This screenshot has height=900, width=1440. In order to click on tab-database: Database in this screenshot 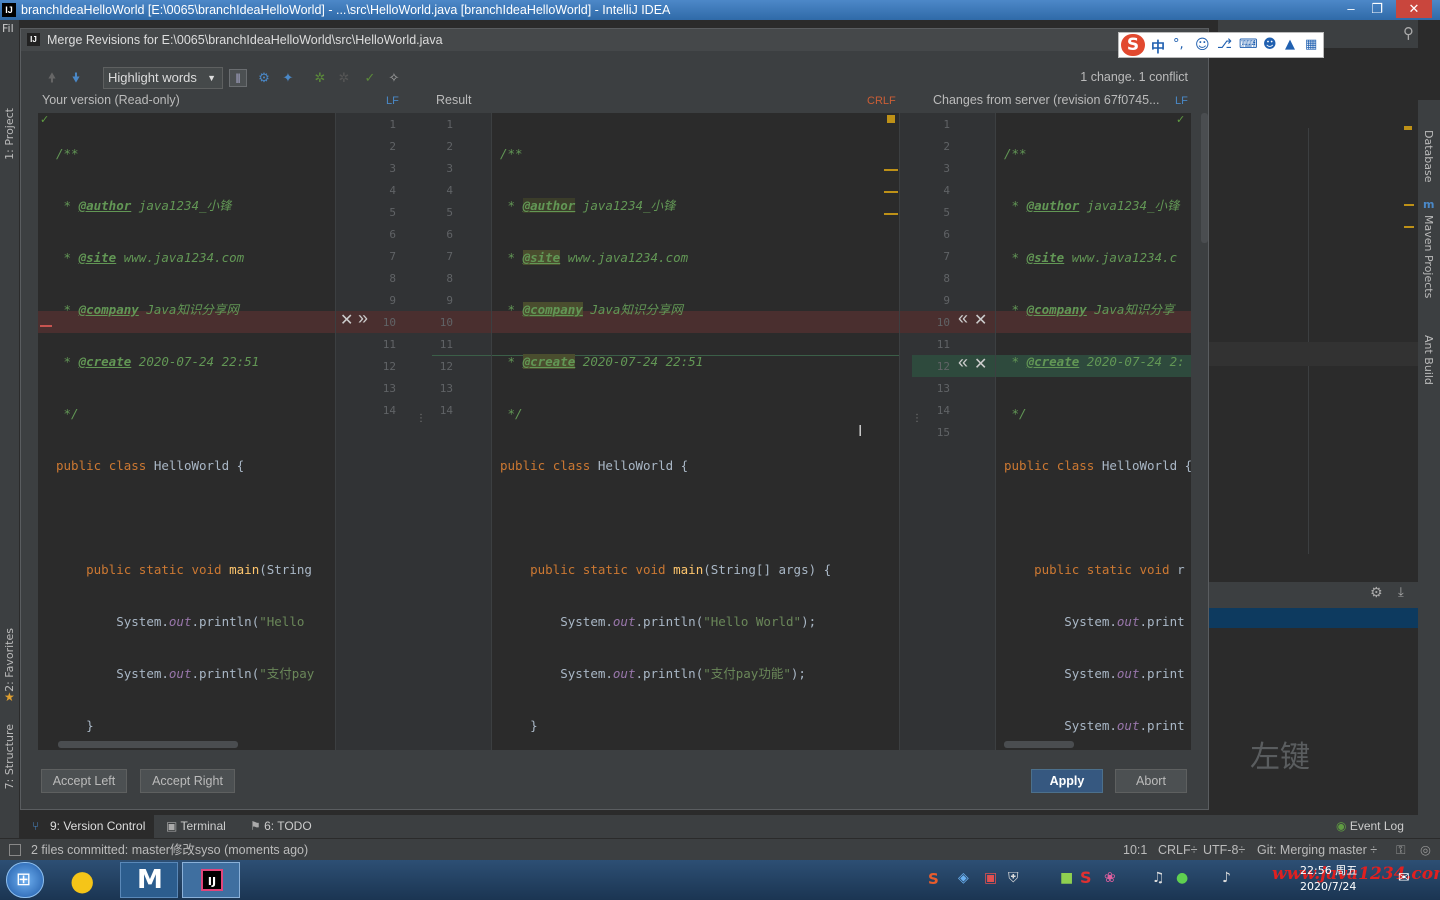, I will do `click(1428, 156)`.